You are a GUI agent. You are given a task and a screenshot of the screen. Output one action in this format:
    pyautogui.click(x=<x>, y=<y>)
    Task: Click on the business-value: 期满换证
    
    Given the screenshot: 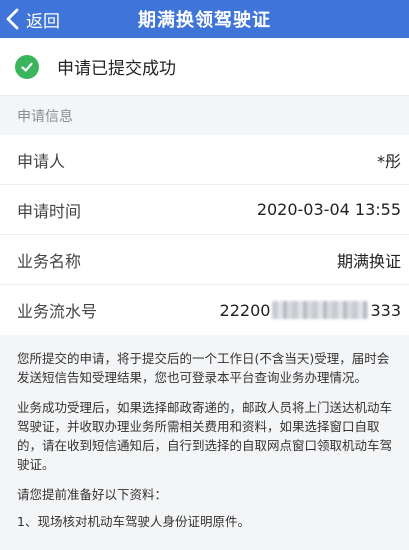 What is the action you would take?
    pyautogui.click(x=368, y=261)
    